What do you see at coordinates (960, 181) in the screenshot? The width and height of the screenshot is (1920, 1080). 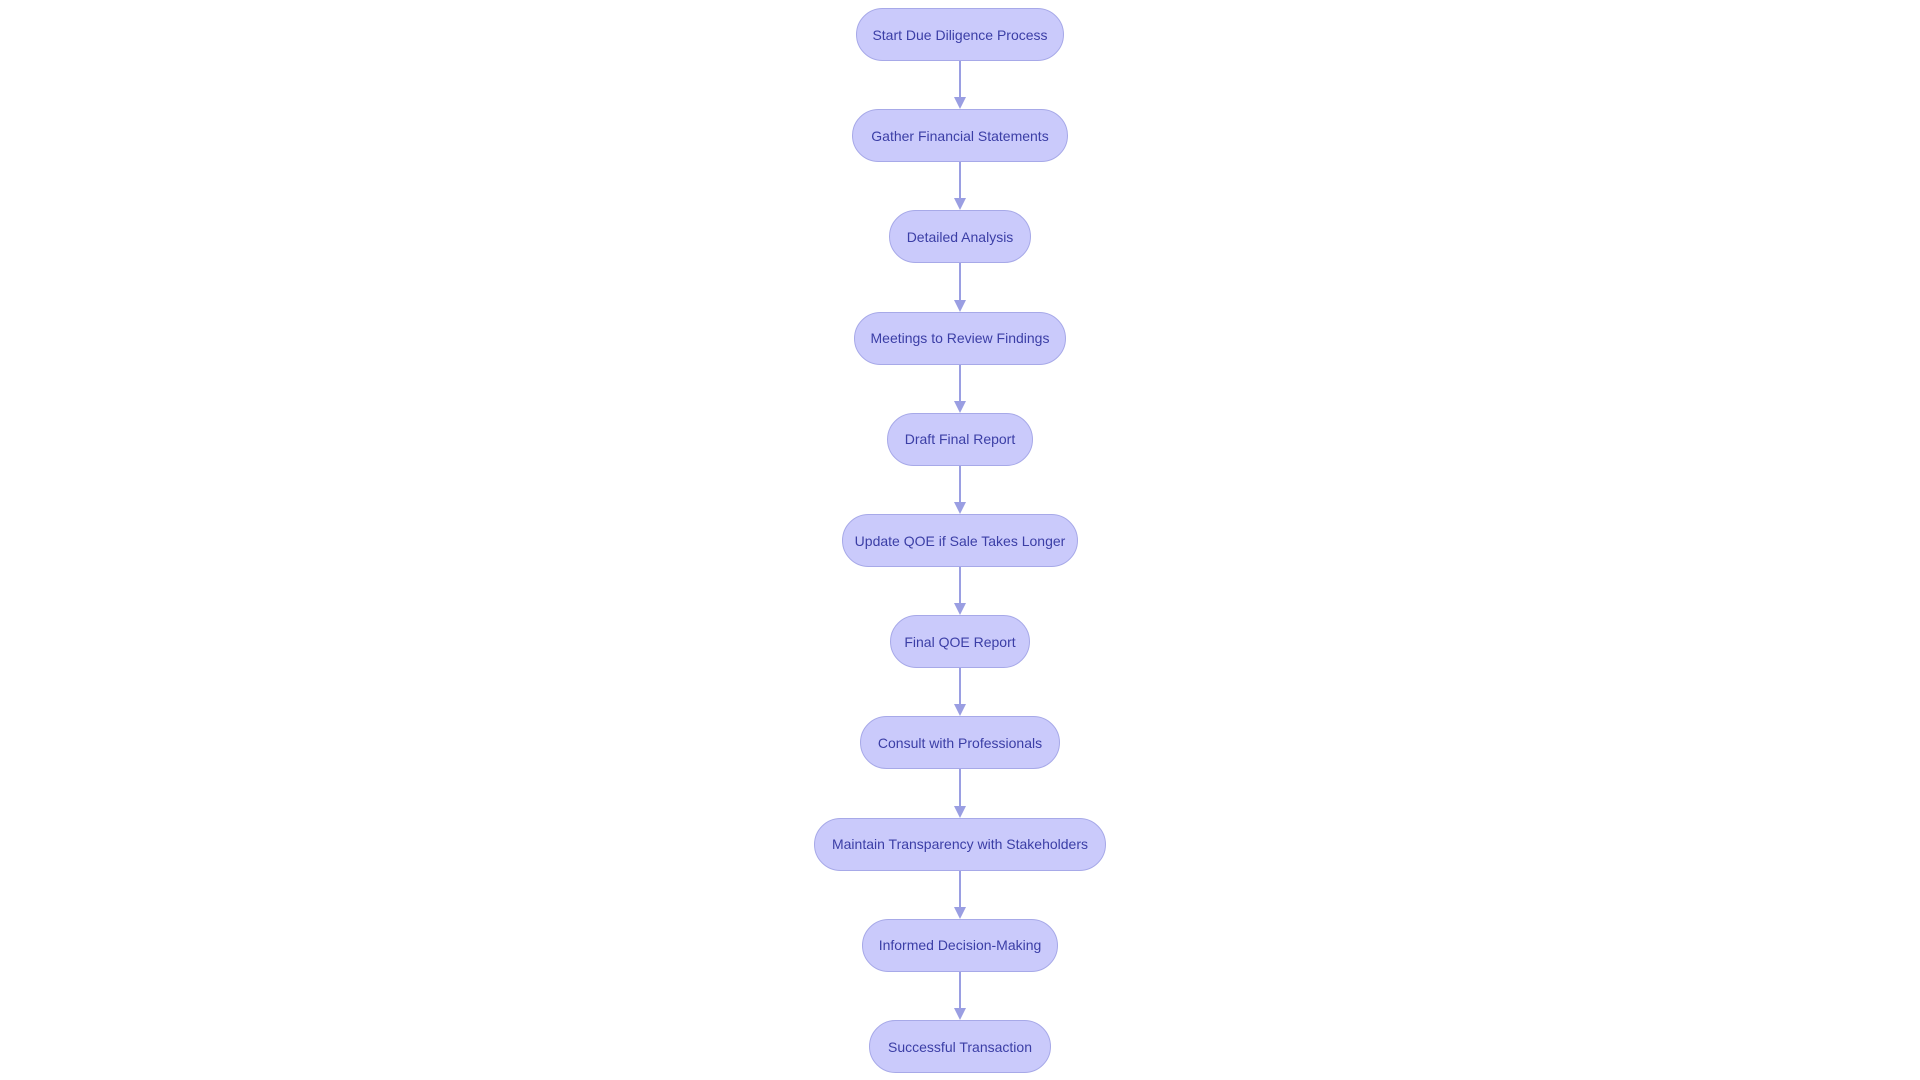 I see `edge-gather-to-analysis` at bounding box center [960, 181].